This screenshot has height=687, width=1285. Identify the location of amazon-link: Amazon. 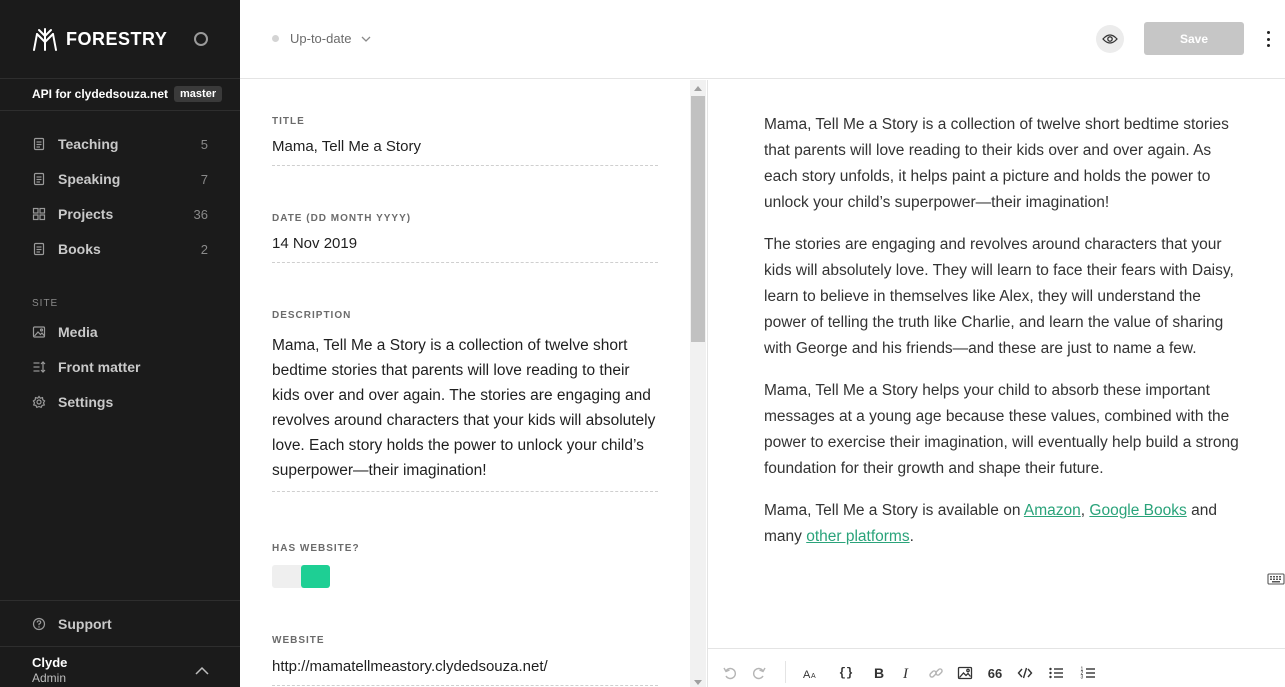
(1052, 510).